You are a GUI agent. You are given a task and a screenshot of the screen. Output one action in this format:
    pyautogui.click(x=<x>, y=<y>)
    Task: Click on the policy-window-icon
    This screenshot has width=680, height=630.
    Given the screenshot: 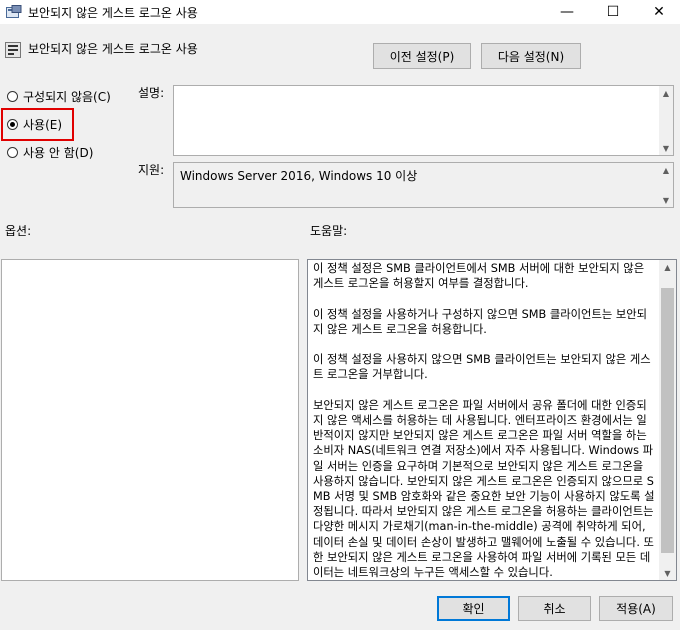 What is the action you would take?
    pyautogui.click(x=14, y=11)
    